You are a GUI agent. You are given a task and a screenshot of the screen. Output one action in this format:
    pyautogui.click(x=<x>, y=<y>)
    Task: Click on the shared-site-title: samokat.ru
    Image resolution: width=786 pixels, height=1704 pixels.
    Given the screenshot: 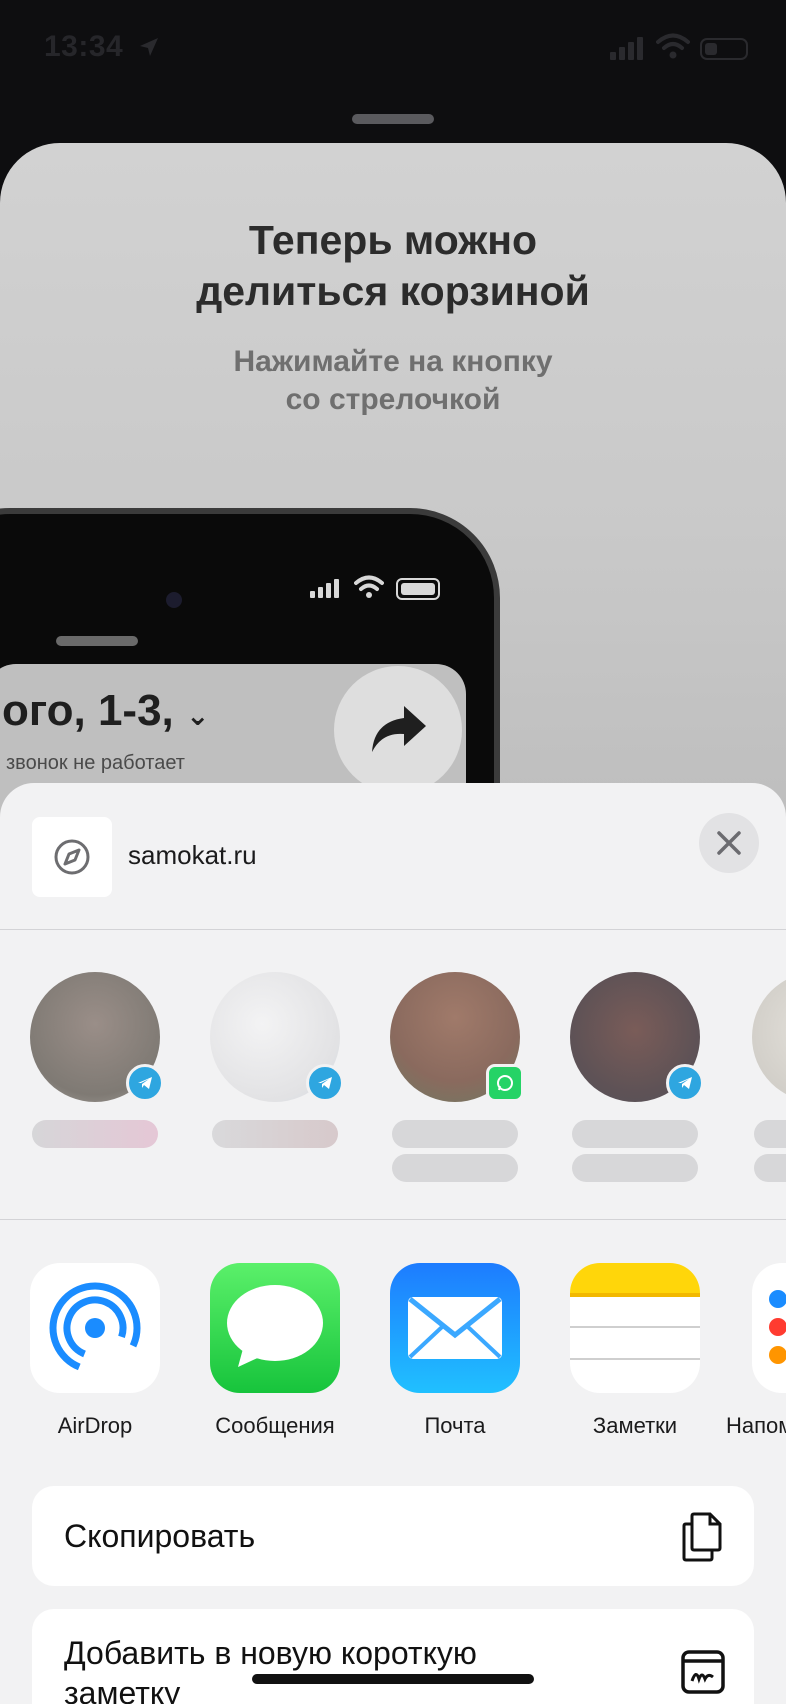 What is the action you would take?
    pyautogui.click(x=192, y=855)
    